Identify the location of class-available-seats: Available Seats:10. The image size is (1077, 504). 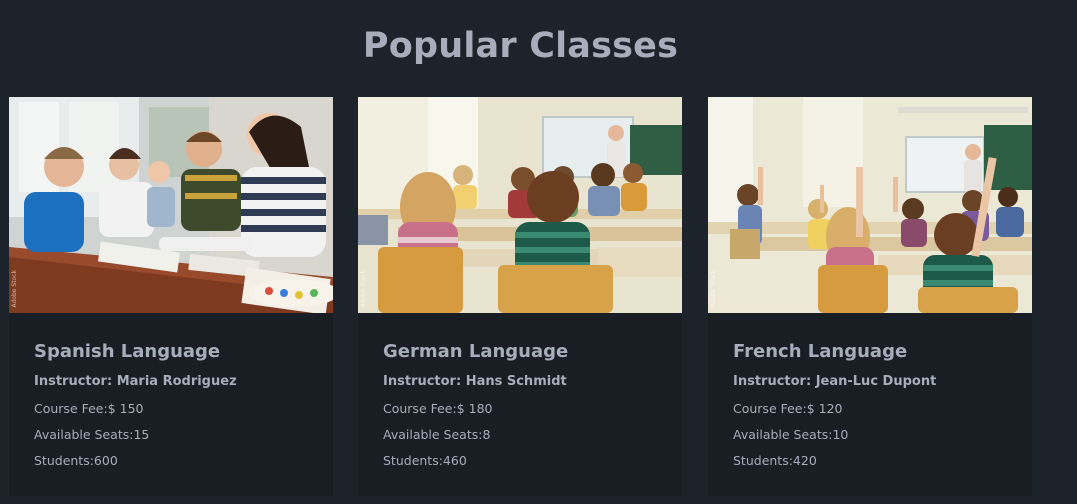
(791, 434).